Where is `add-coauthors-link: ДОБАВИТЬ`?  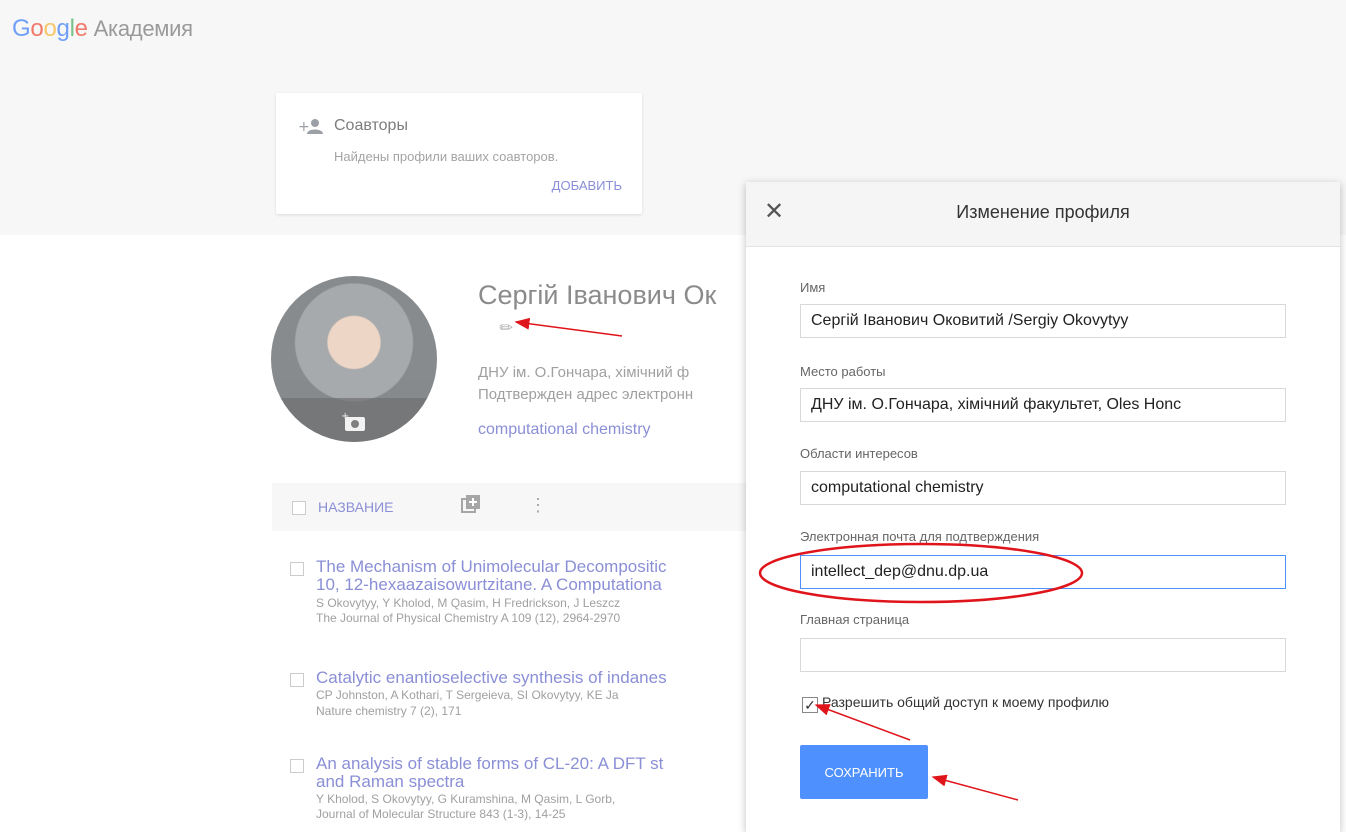
add-coauthors-link: ДОБАВИТЬ is located at coordinates (587, 185).